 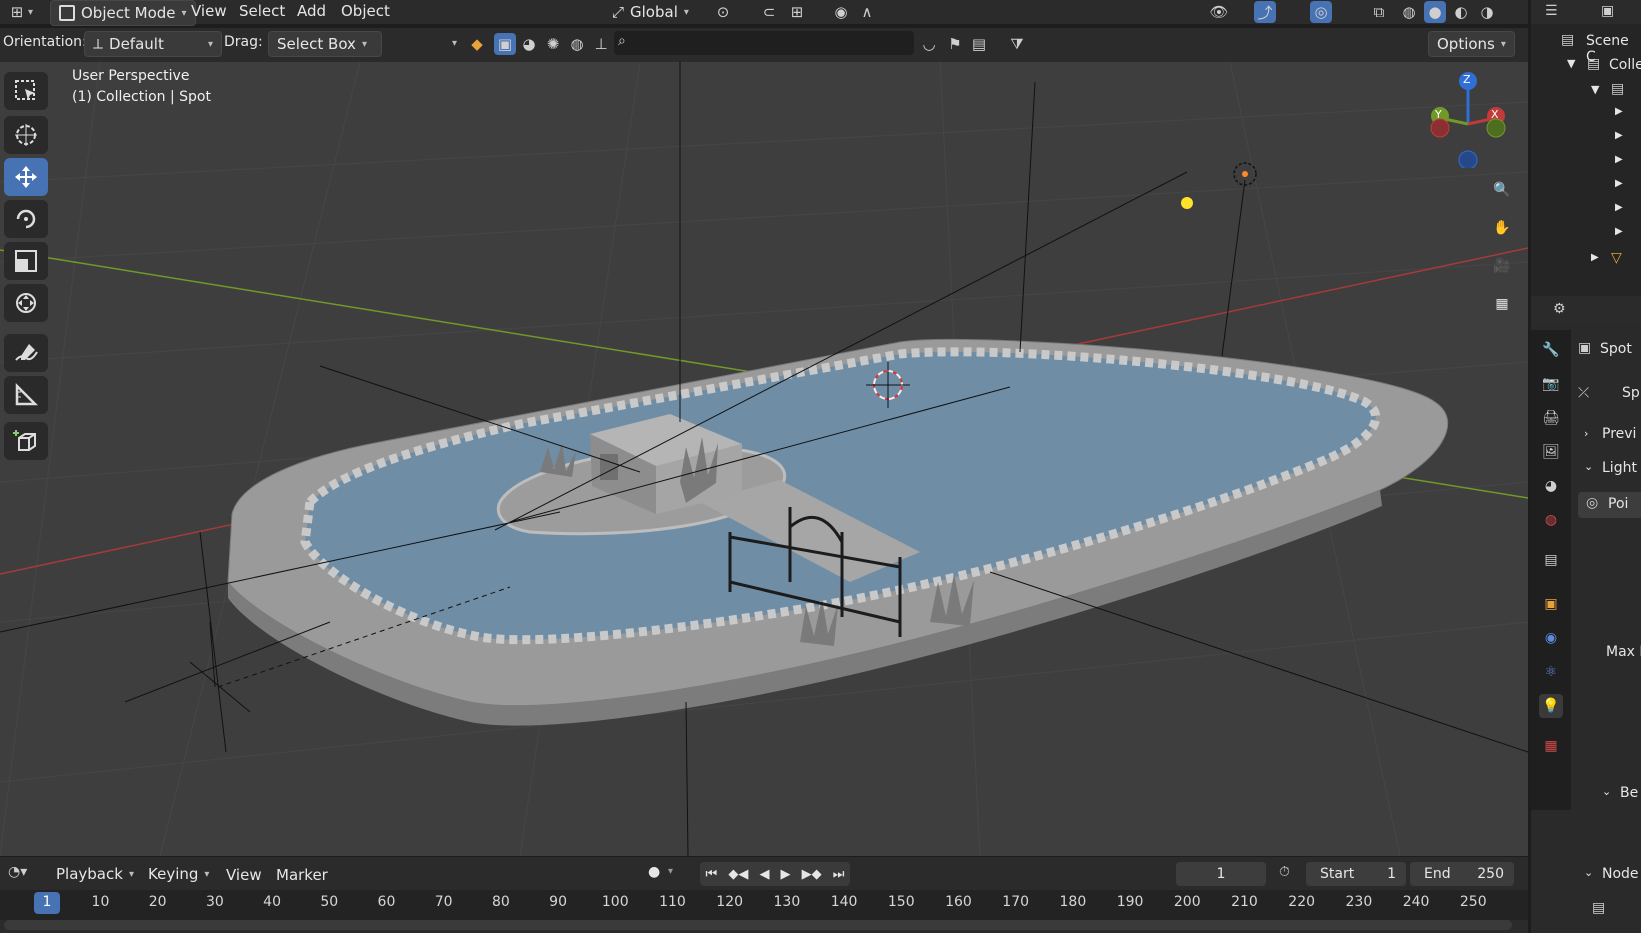 What do you see at coordinates (841, 12) in the screenshot?
I see `proportional-edit-icon: ◉` at bounding box center [841, 12].